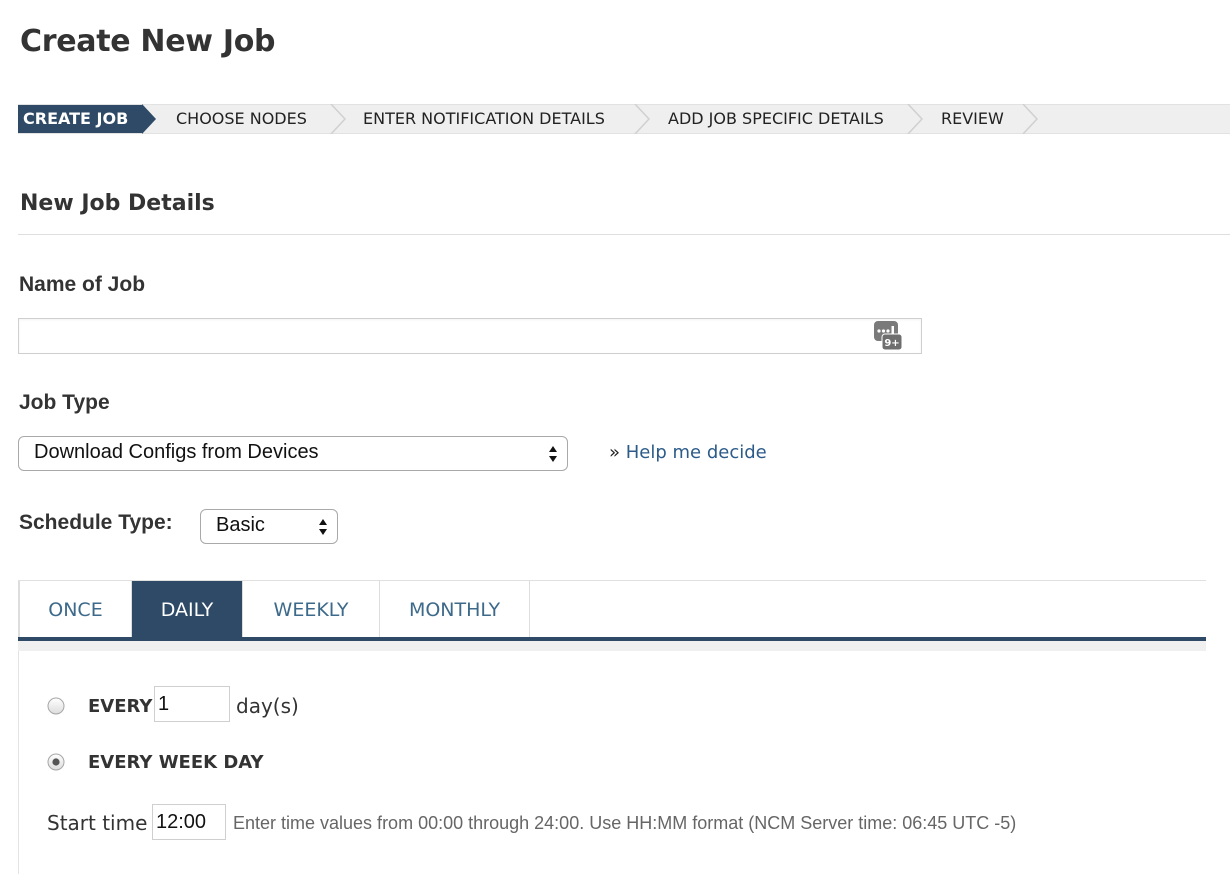  Describe the element at coordinates (64, 402) in the screenshot. I see `job-type-label: Job Type` at that location.